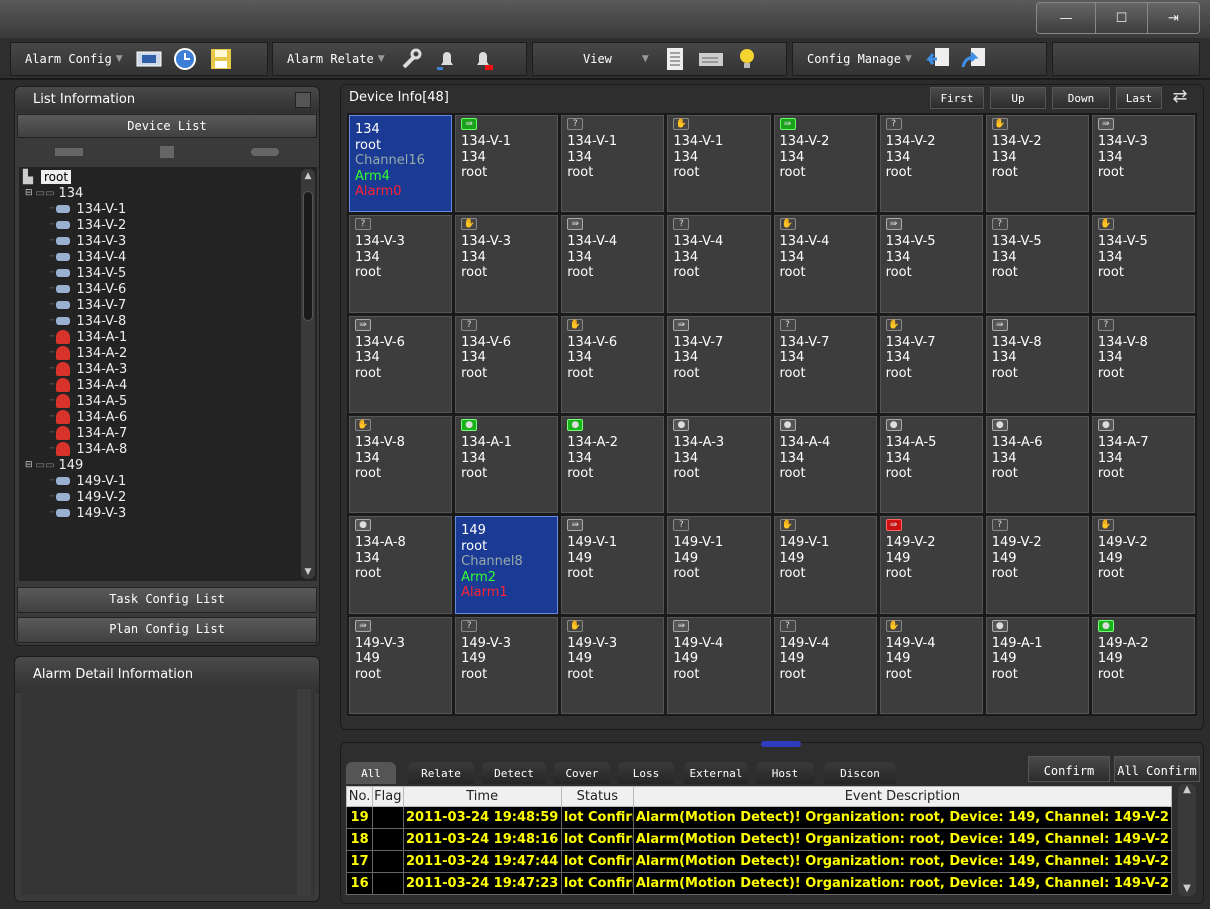  What do you see at coordinates (166, 152) in the screenshot?
I see `alarm-filter-icon` at bounding box center [166, 152].